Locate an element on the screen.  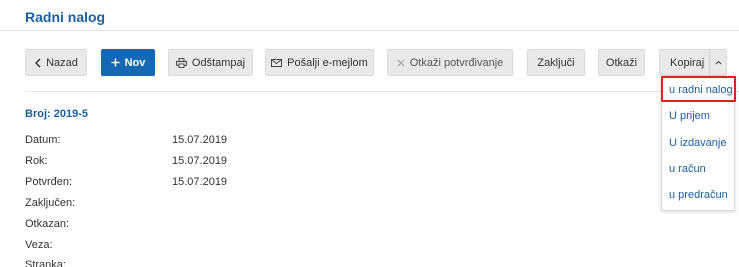
field-label-date: Datum: is located at coordinates (43, 140).